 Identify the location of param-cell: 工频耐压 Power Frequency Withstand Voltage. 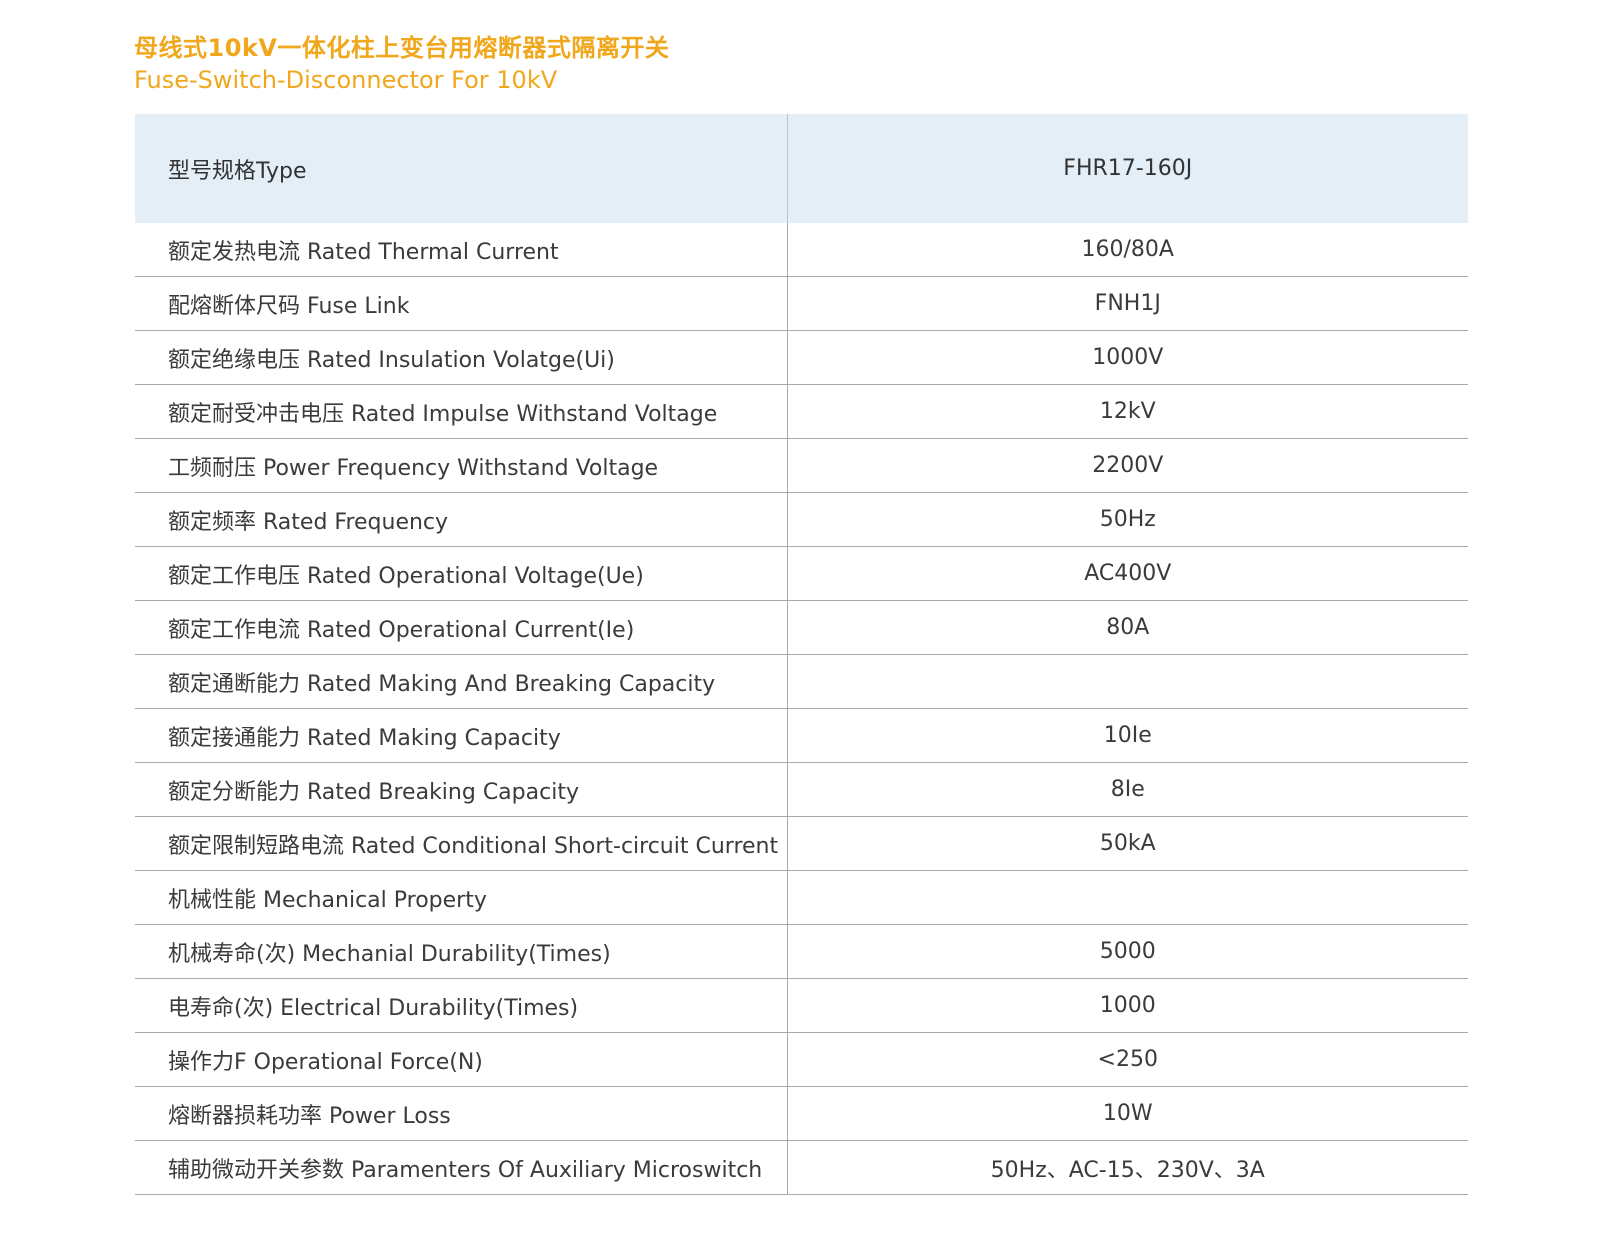
(461, 465).